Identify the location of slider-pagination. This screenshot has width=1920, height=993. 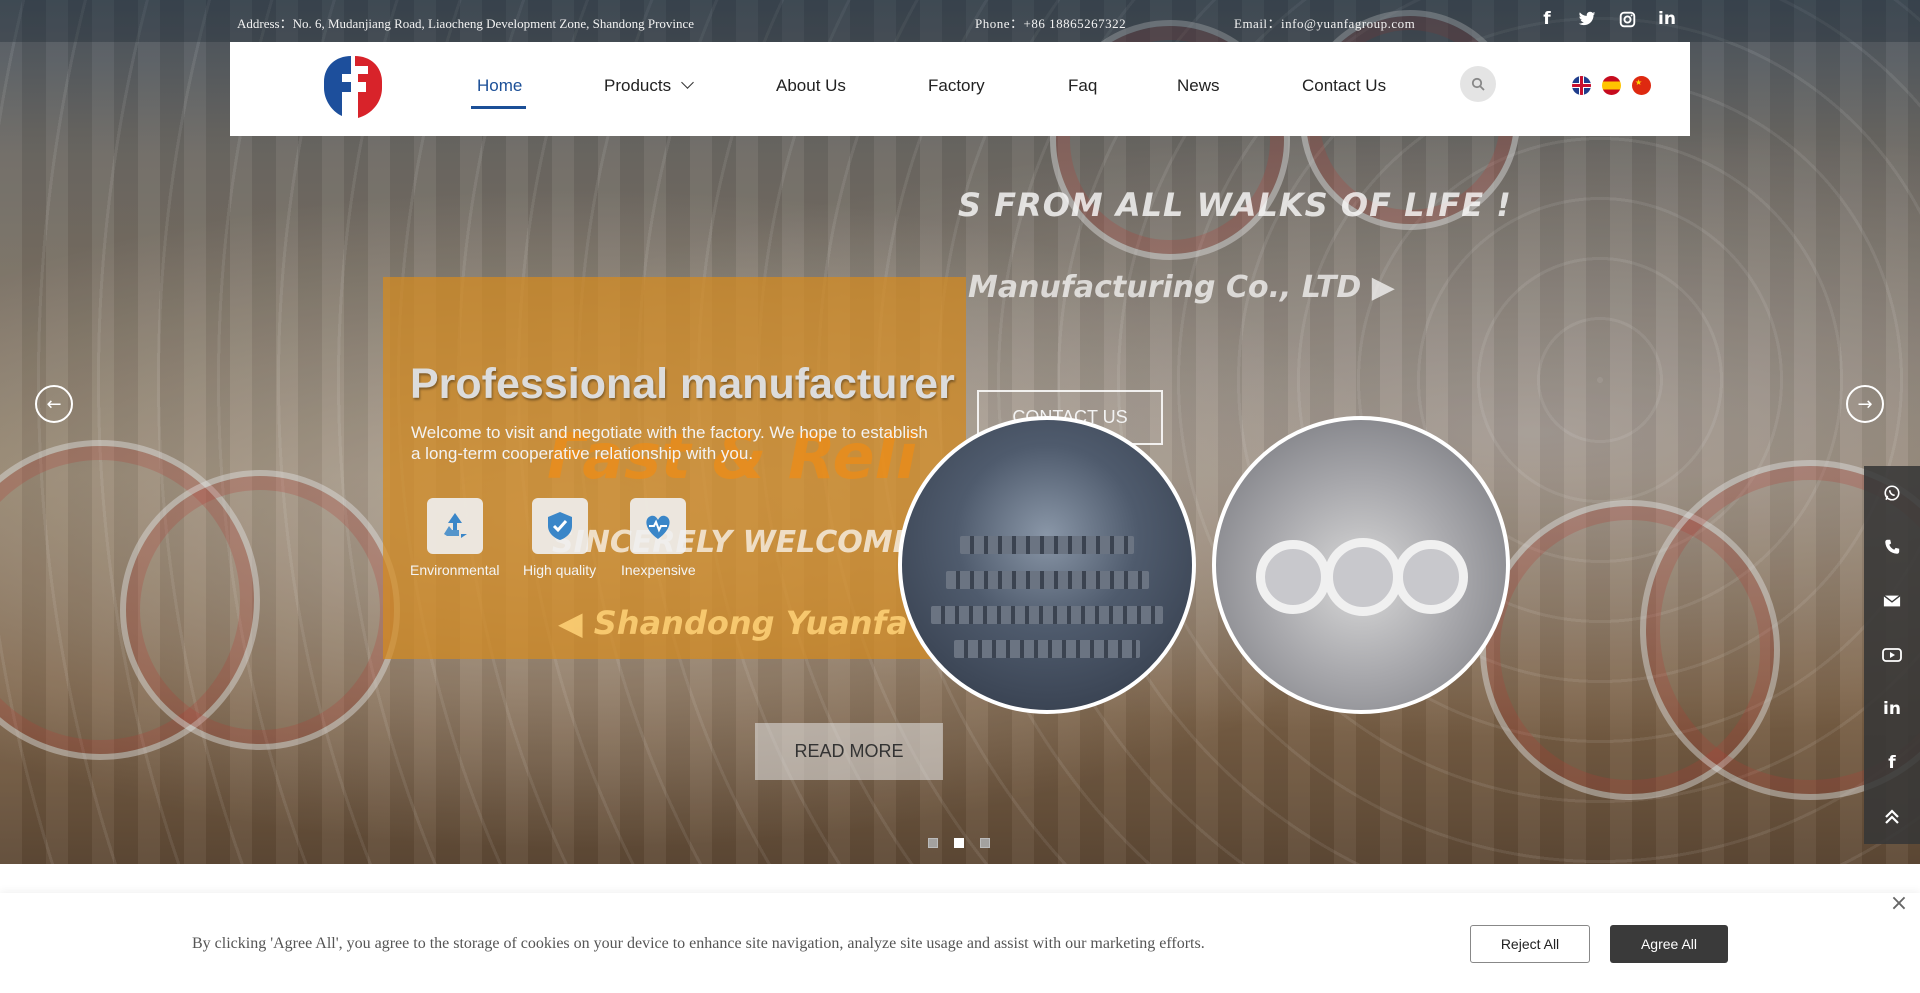
(959, 843).